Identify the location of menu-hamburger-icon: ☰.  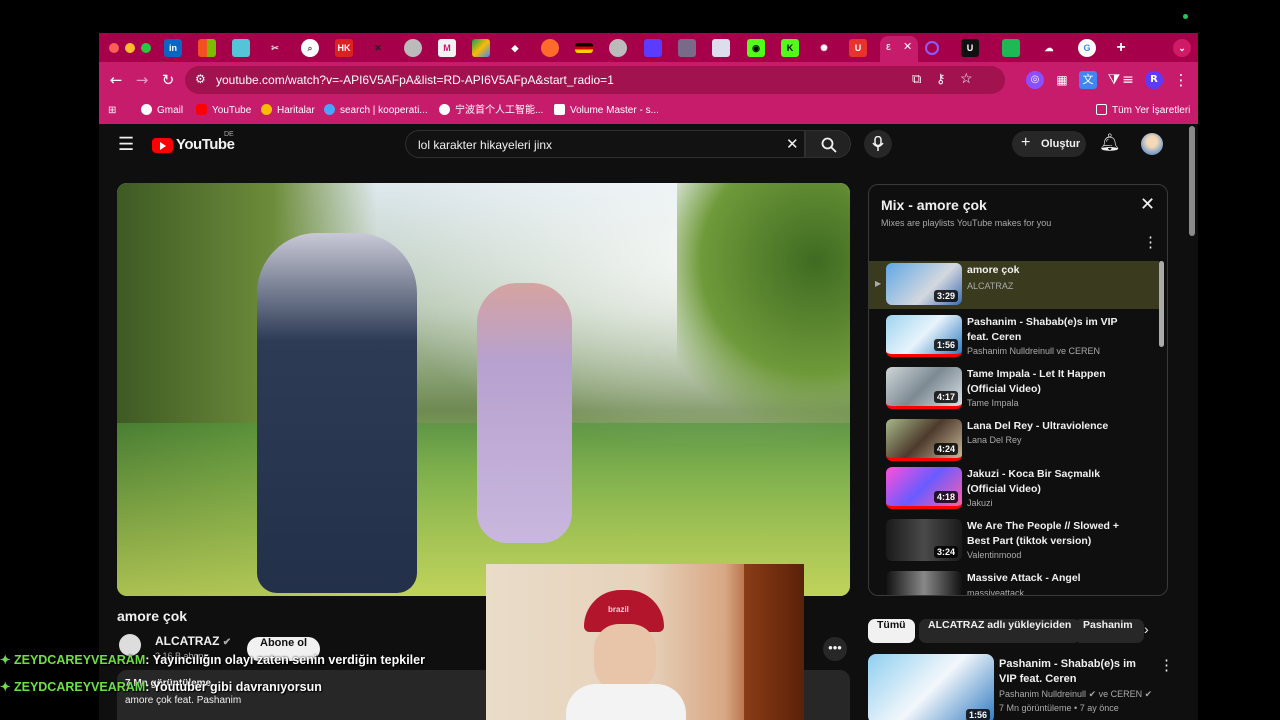
(126, 144).